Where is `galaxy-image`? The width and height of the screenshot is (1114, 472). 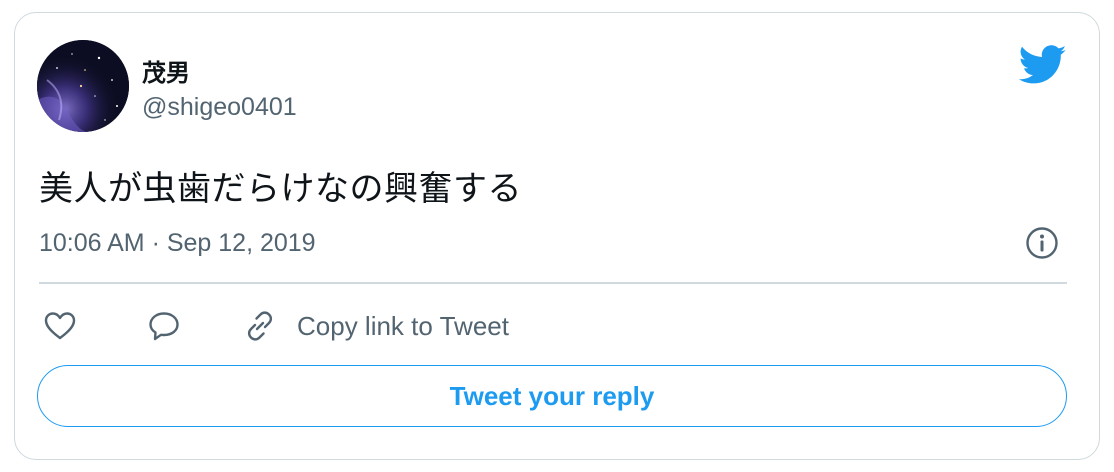 galaxy-image is located at coordinates (83, 86).